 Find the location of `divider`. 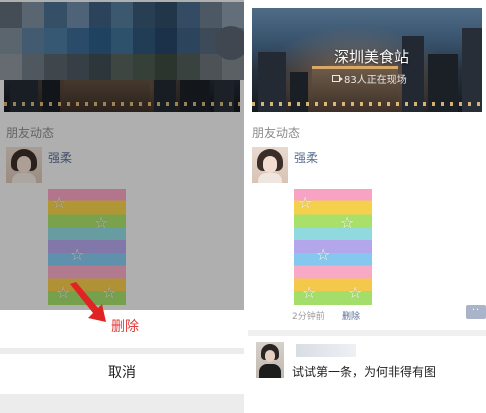

divider is located at coordinates (367, 333).